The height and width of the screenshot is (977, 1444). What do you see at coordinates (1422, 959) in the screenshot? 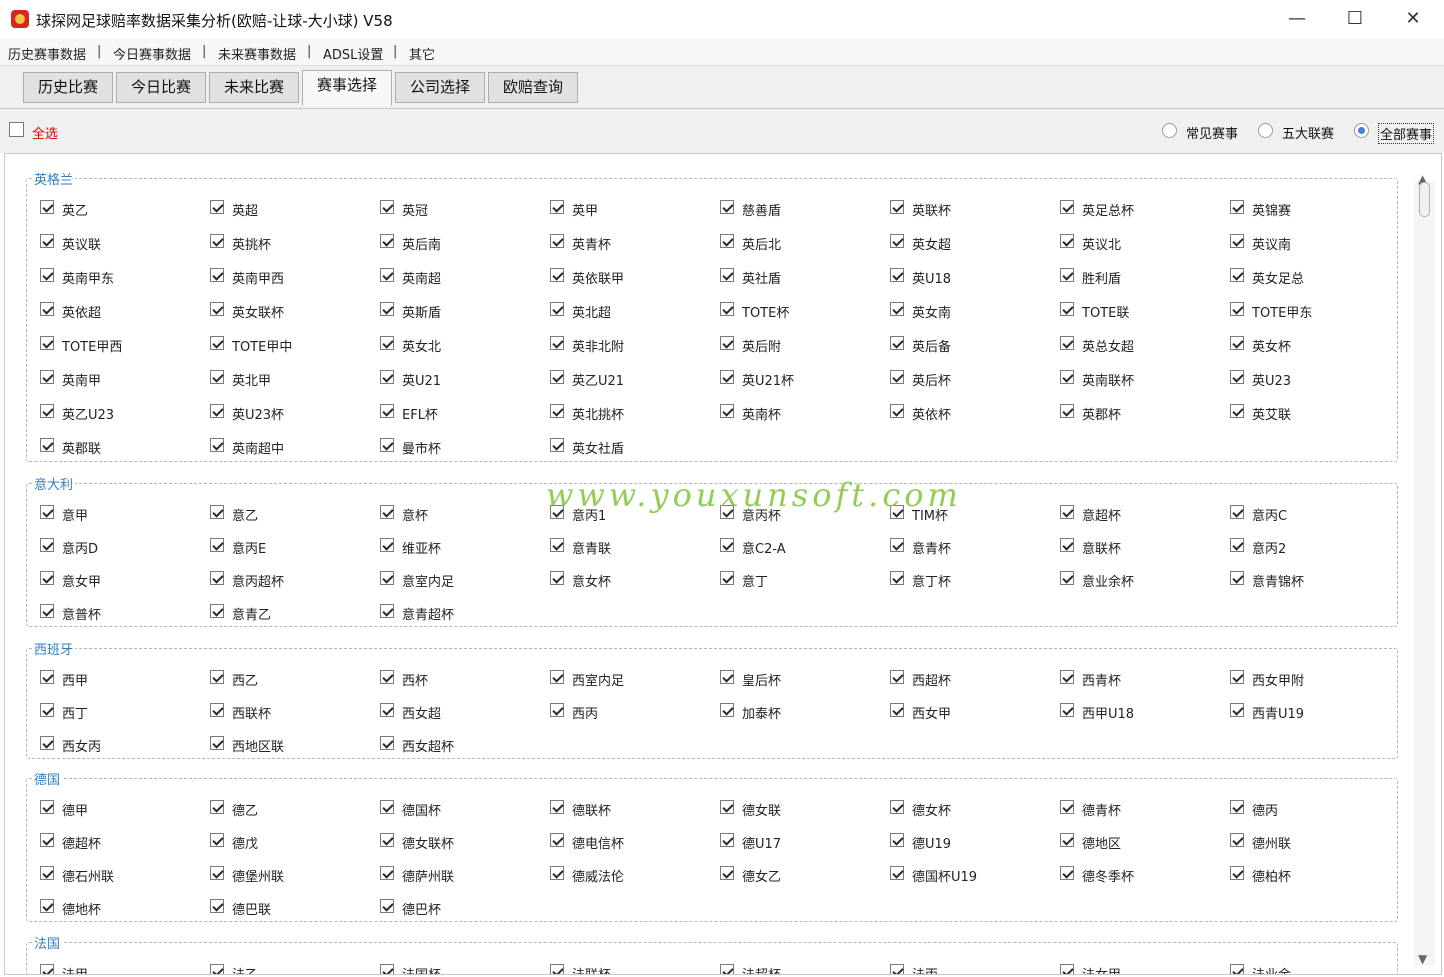
I see `scroll-down-icon: ▼` at bounding box center [1422, 959].